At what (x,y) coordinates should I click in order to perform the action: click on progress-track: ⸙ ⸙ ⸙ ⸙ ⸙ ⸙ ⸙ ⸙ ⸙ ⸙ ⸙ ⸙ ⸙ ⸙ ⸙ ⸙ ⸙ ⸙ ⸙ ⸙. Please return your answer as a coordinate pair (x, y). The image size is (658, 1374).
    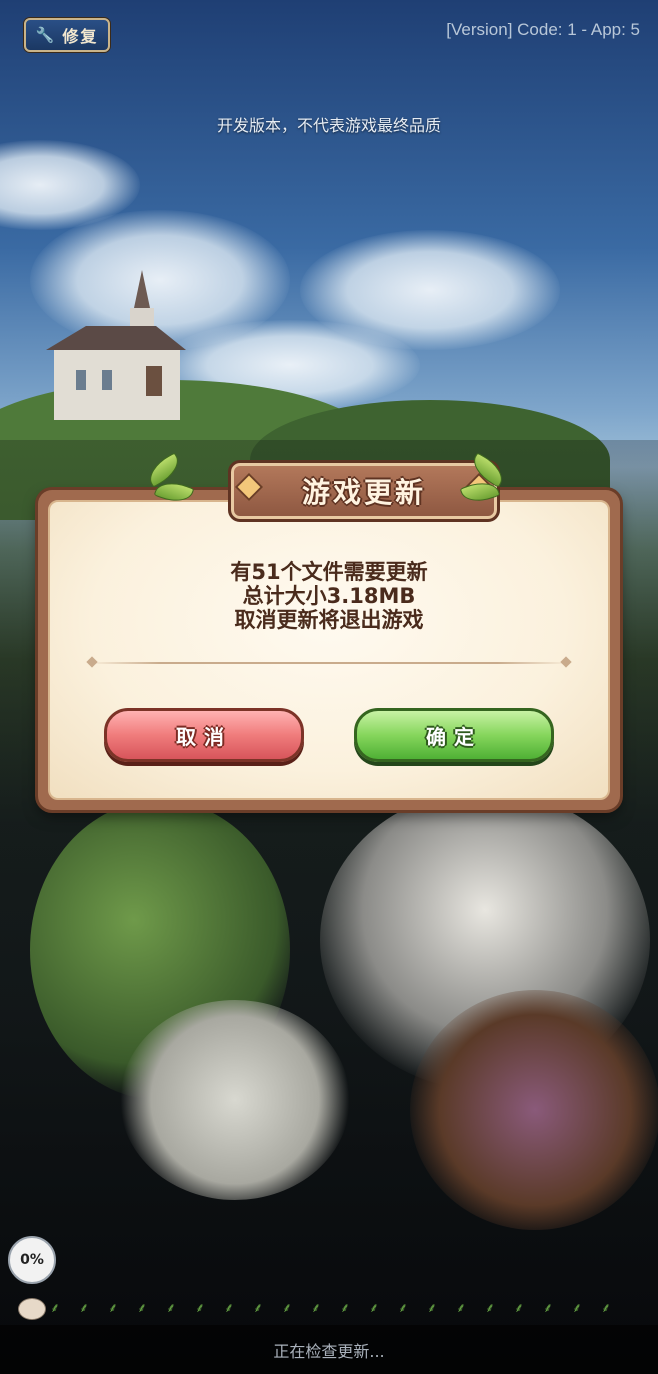
    Looking at the image, I should click on (318, 1310).